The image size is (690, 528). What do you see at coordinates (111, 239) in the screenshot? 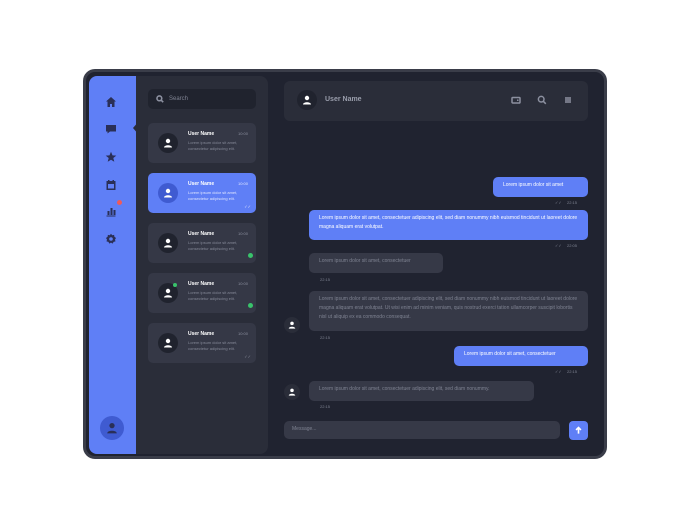
I see `gear-icon` at bounding box center [111, 239].